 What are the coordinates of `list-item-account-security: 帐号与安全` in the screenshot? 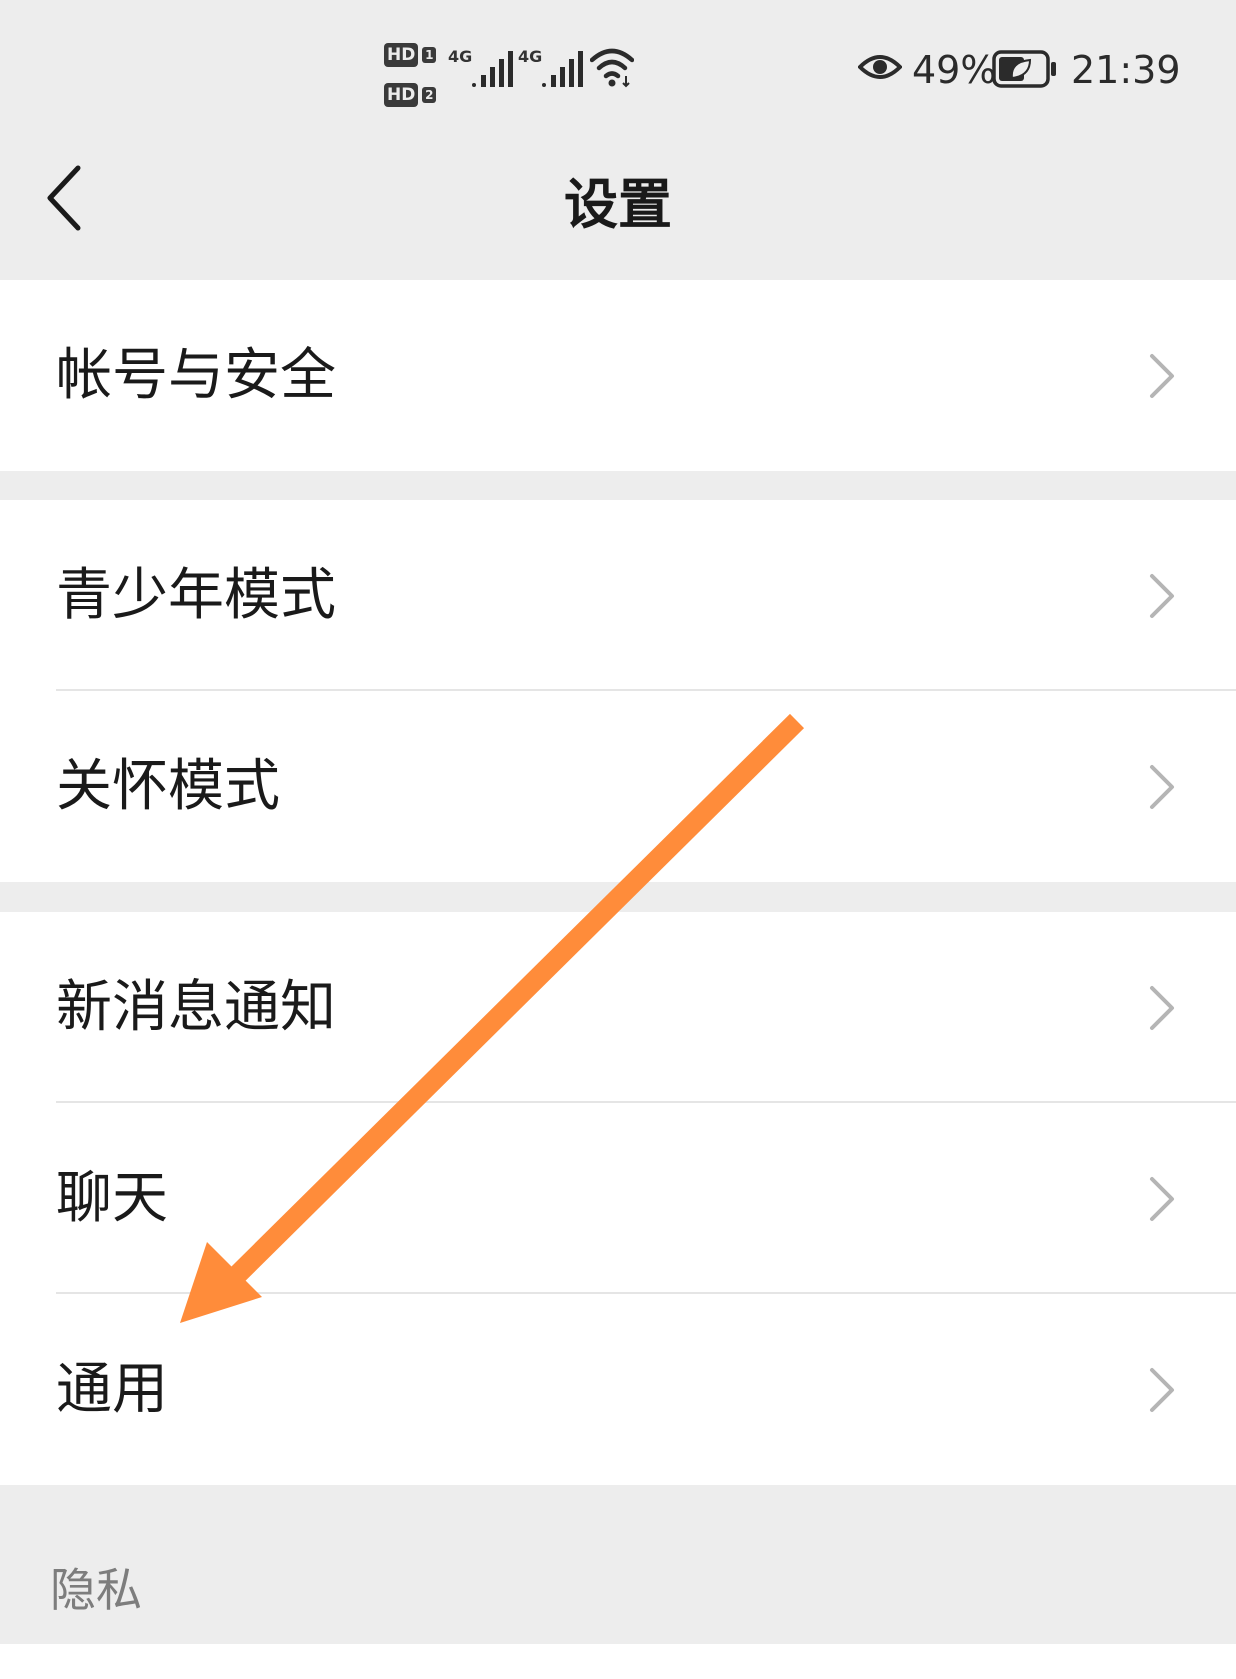 It's located at (618, 375).